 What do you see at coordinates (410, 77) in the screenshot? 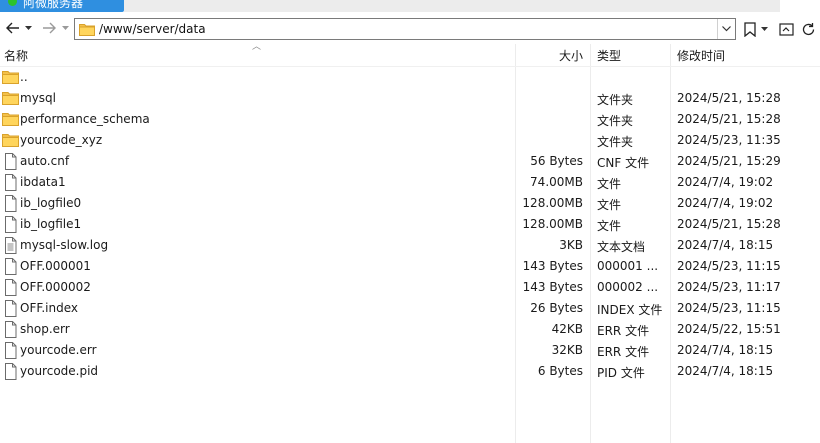
I see `file-row: ..` at bounding box center [410, 77].